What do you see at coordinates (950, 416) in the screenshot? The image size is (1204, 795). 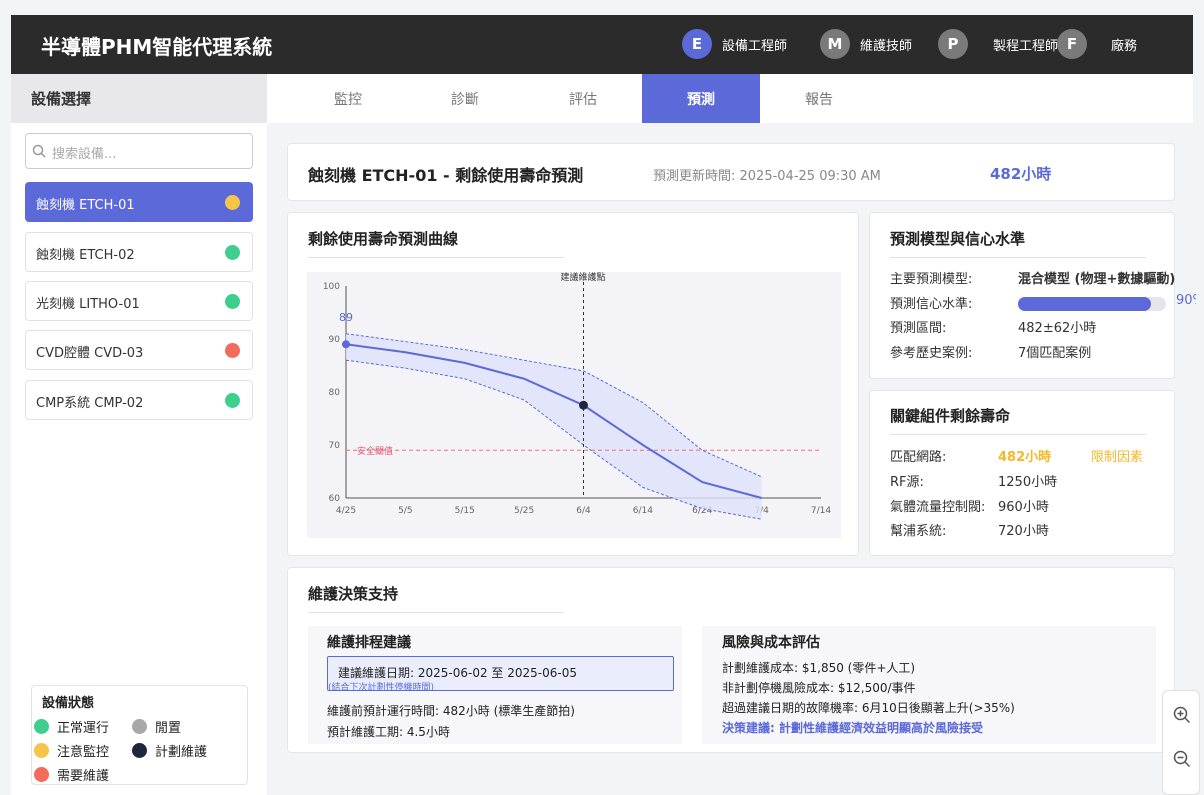 I see `components-card-title: 關鍵組件剩餘壽命` at bounding box center [950, 416].